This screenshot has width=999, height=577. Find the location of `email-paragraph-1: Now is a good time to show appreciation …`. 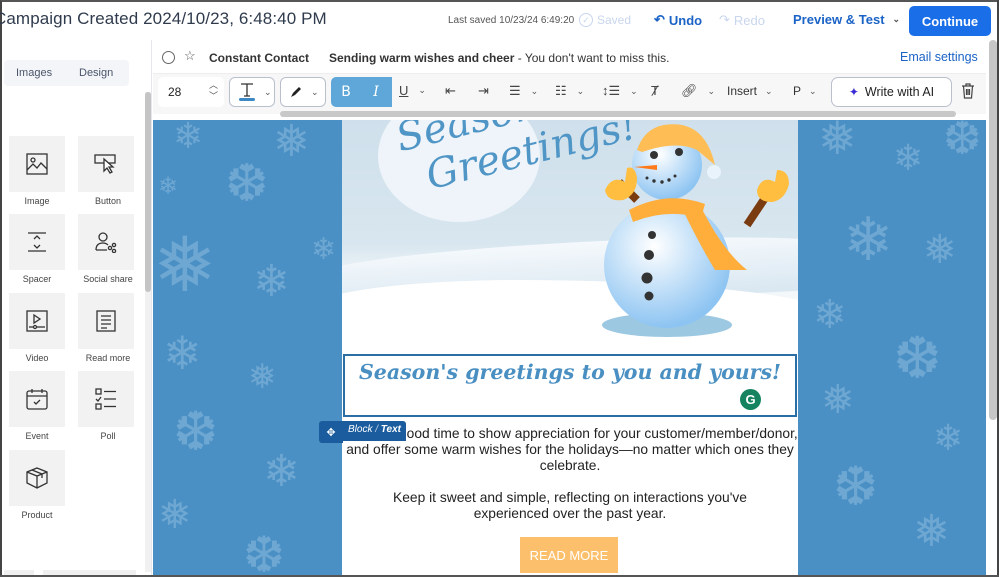

email-paragraph-1: Now is a good time to show appreciation … is located at coordinates (570, 450).